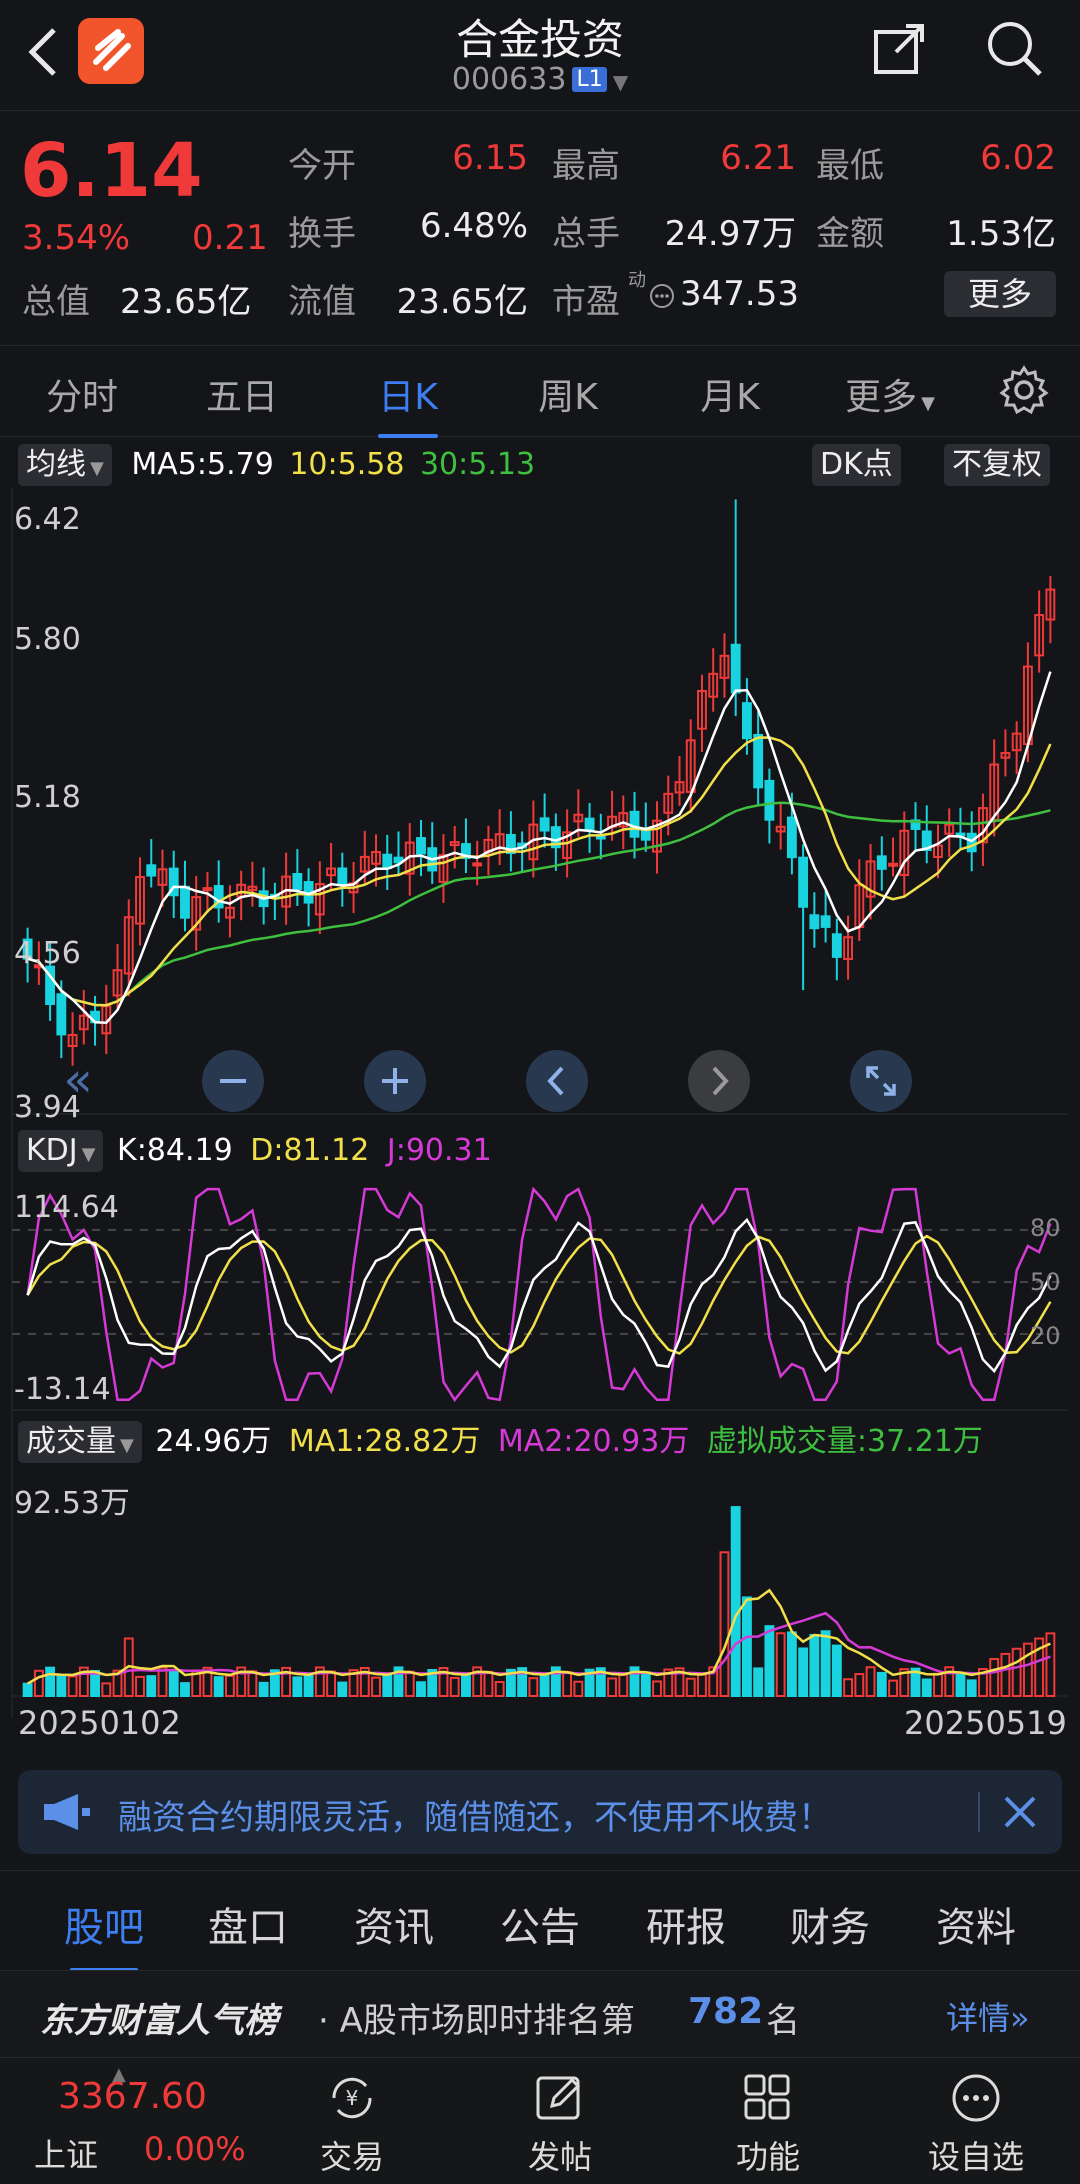 This screenshot has height=2184, width=1080. I want to click on tab-weekly-k: 周K, so click(568, 394).